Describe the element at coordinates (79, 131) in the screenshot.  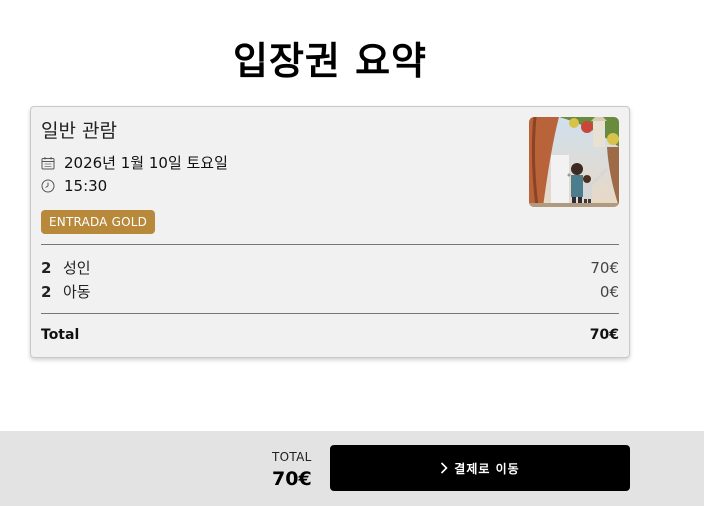
I see `ticket-name: 일반 관람` at that location.